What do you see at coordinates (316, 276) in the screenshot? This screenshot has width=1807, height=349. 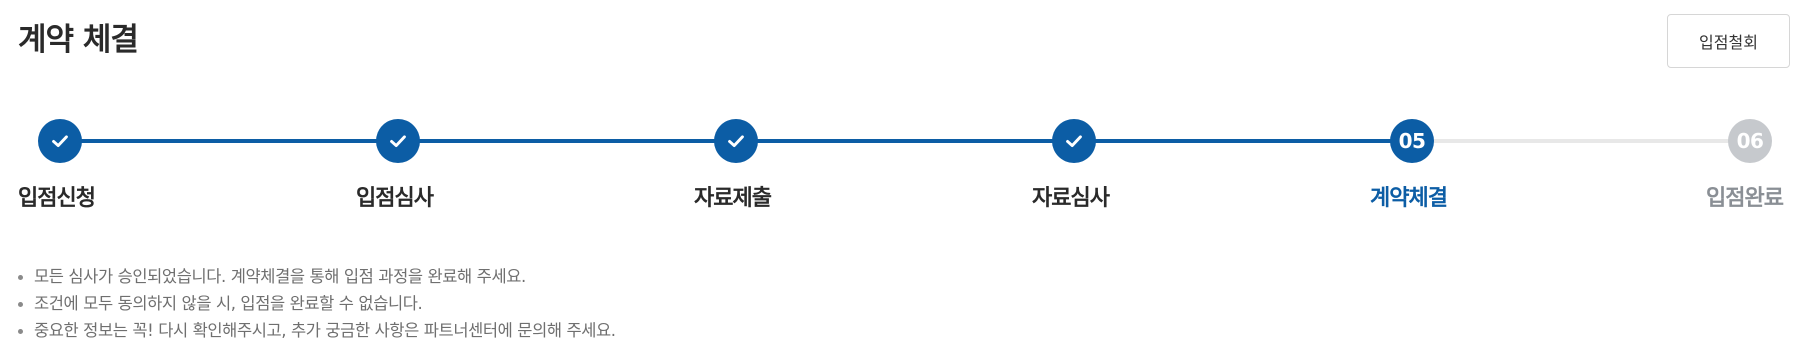 I see `notice-item: 모든 심사가 승인되었습니다. 계약체결을 통해 입점 과정을 완료해 주세요.` at bounding box center [316, 276].